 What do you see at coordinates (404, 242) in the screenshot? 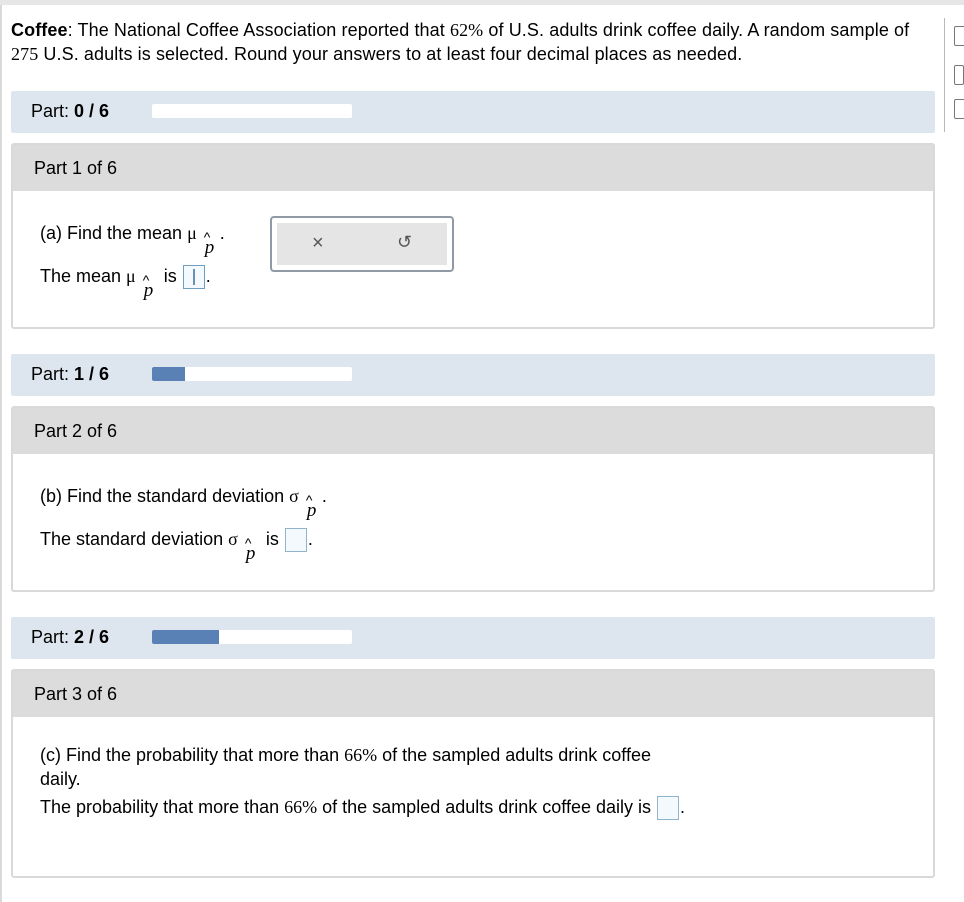
I see `undo-button: ↺` at bounding box center [404, 242].